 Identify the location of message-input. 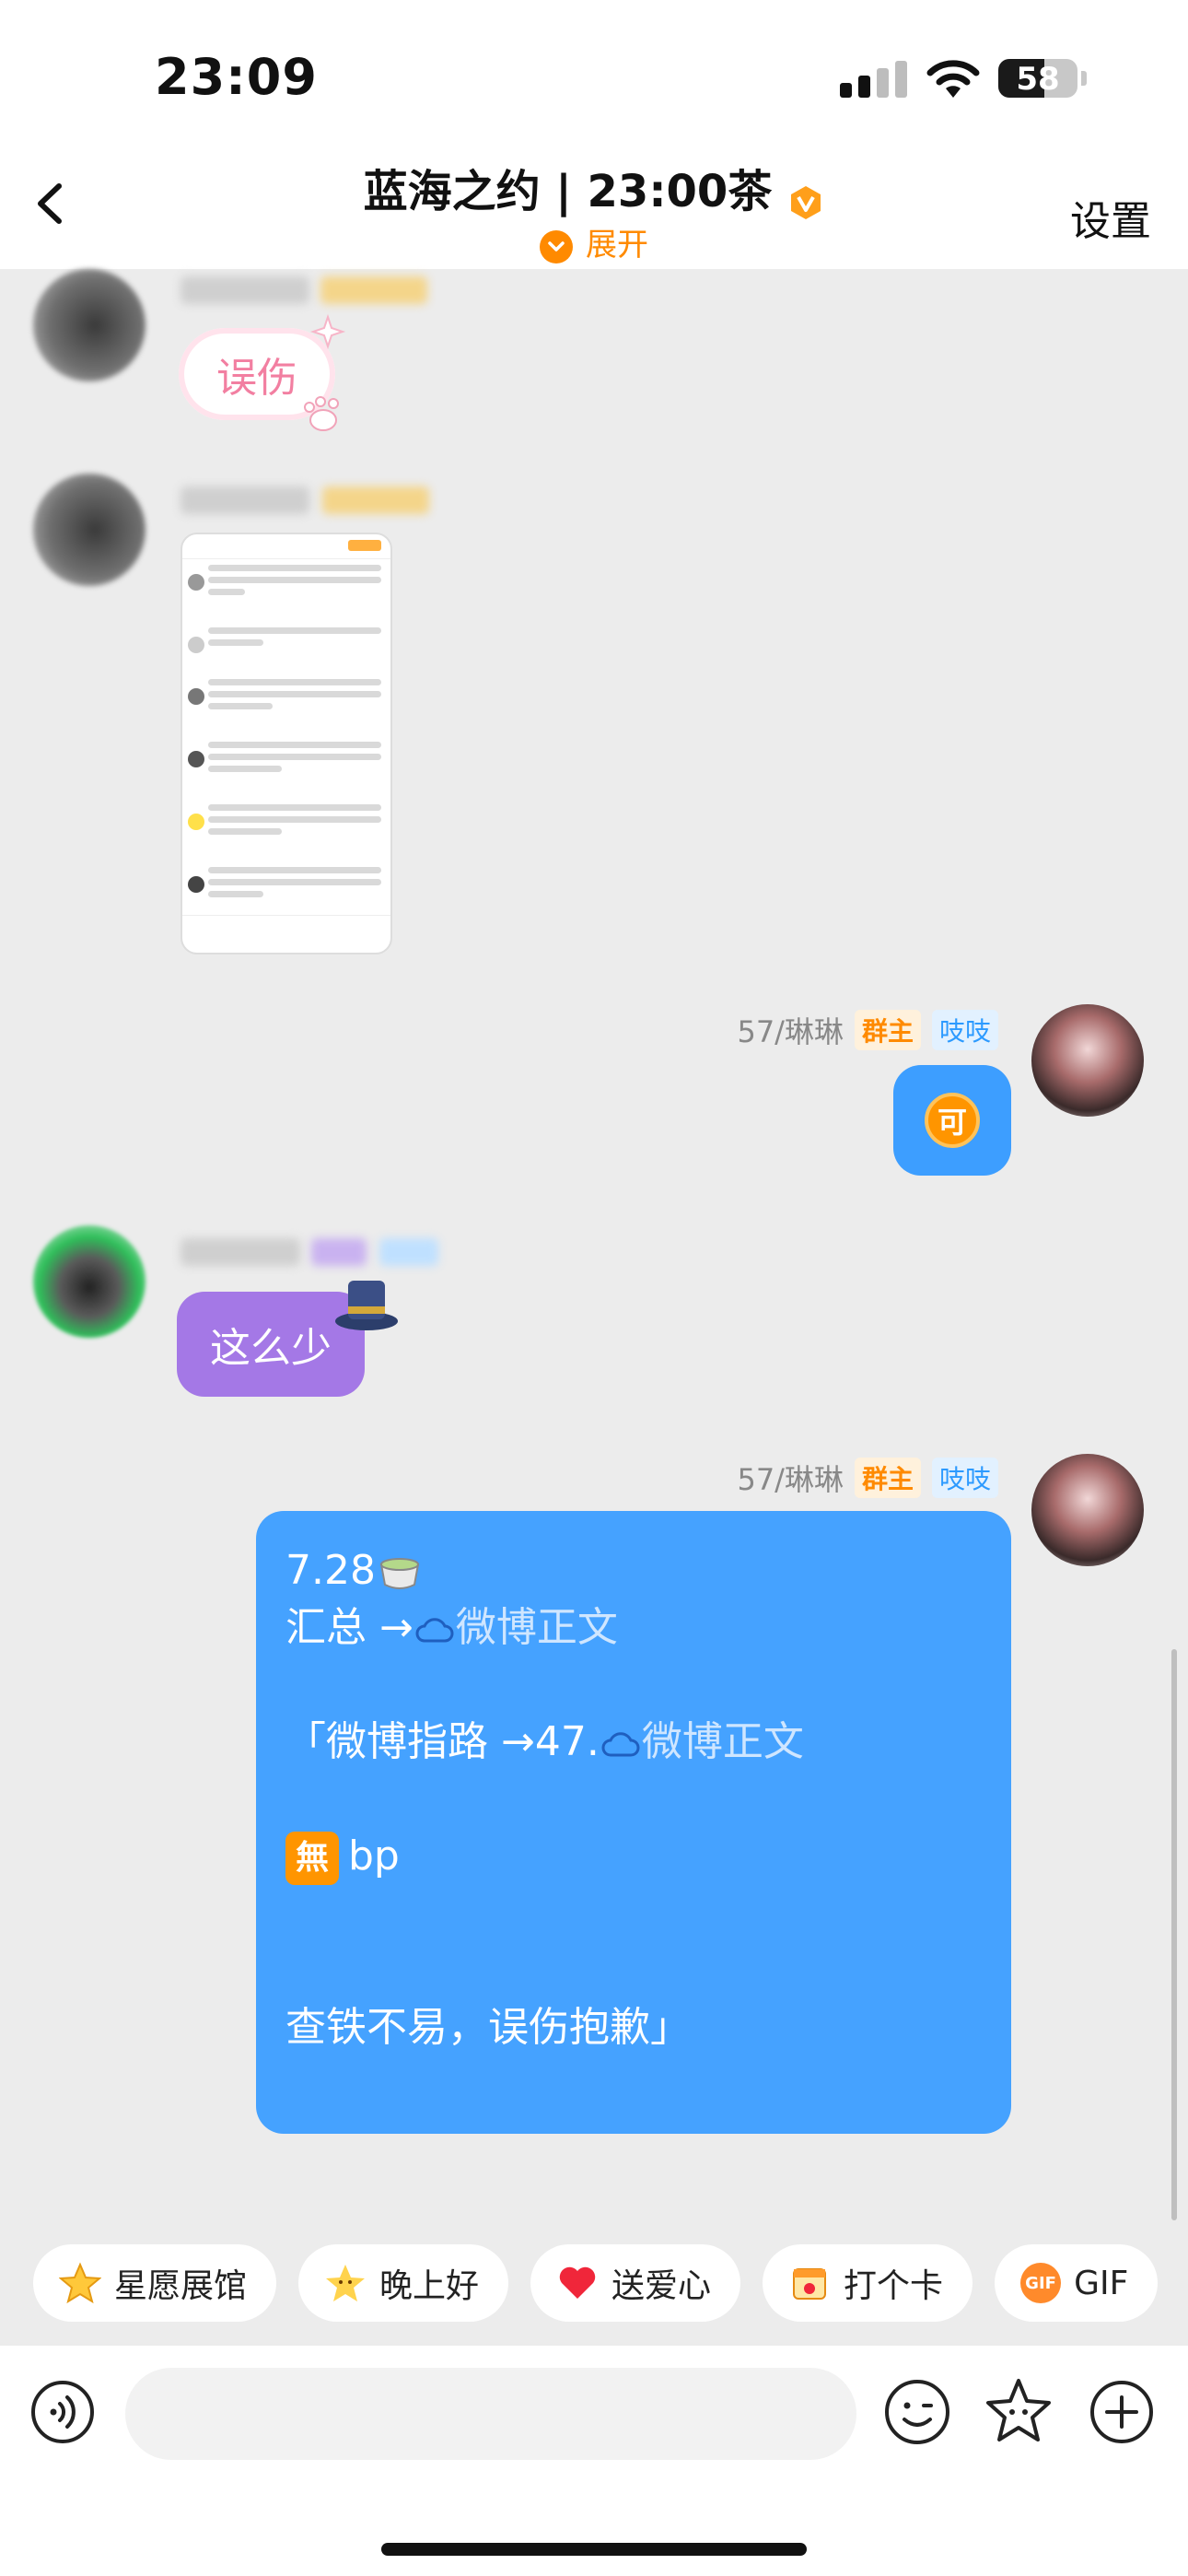
(490, 2414).